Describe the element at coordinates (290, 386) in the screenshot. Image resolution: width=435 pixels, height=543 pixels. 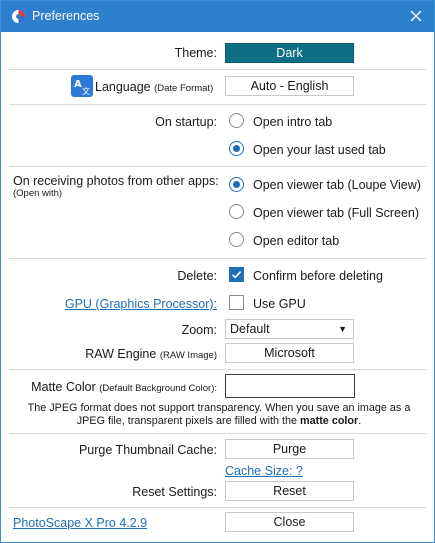
I see `matte-color-swatch` at that location.